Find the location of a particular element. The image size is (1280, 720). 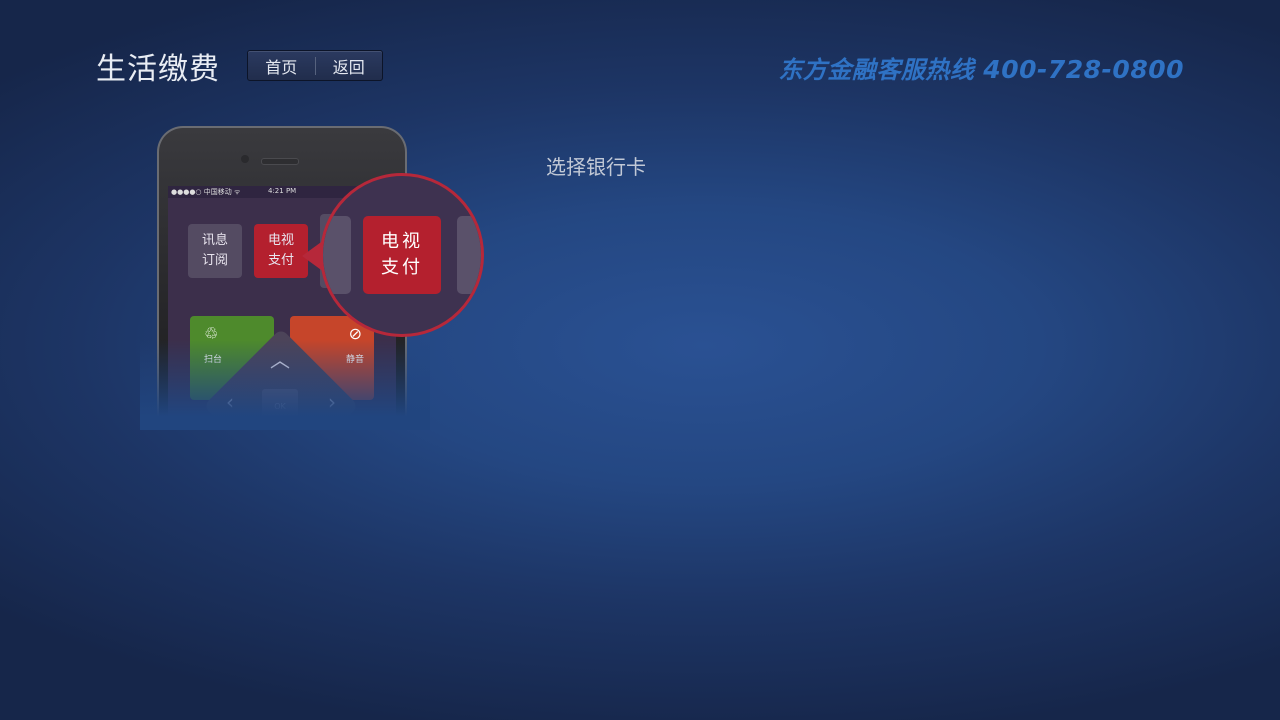

hotline: 东方金融客服热线 400-728-0800 is located at coordinates (981, 67).